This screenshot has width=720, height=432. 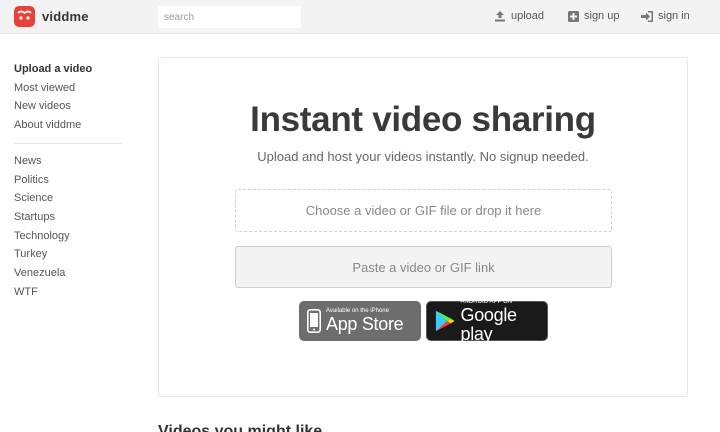 What do you see at coordinates (24, 16) in the screenshot?
I see `viddme-logo-icon` at bounding box center [24, 16].